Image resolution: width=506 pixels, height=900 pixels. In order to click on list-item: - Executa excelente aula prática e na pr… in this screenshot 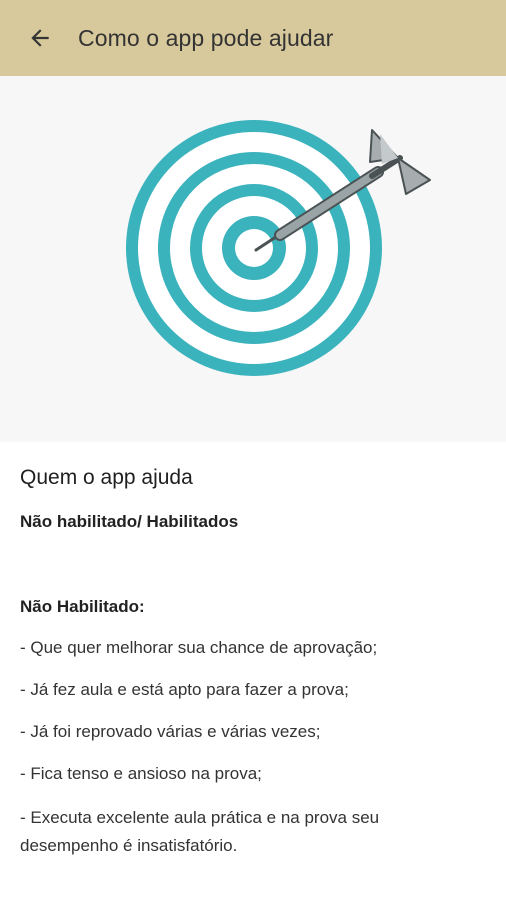, I will do `click(200, 831)`.